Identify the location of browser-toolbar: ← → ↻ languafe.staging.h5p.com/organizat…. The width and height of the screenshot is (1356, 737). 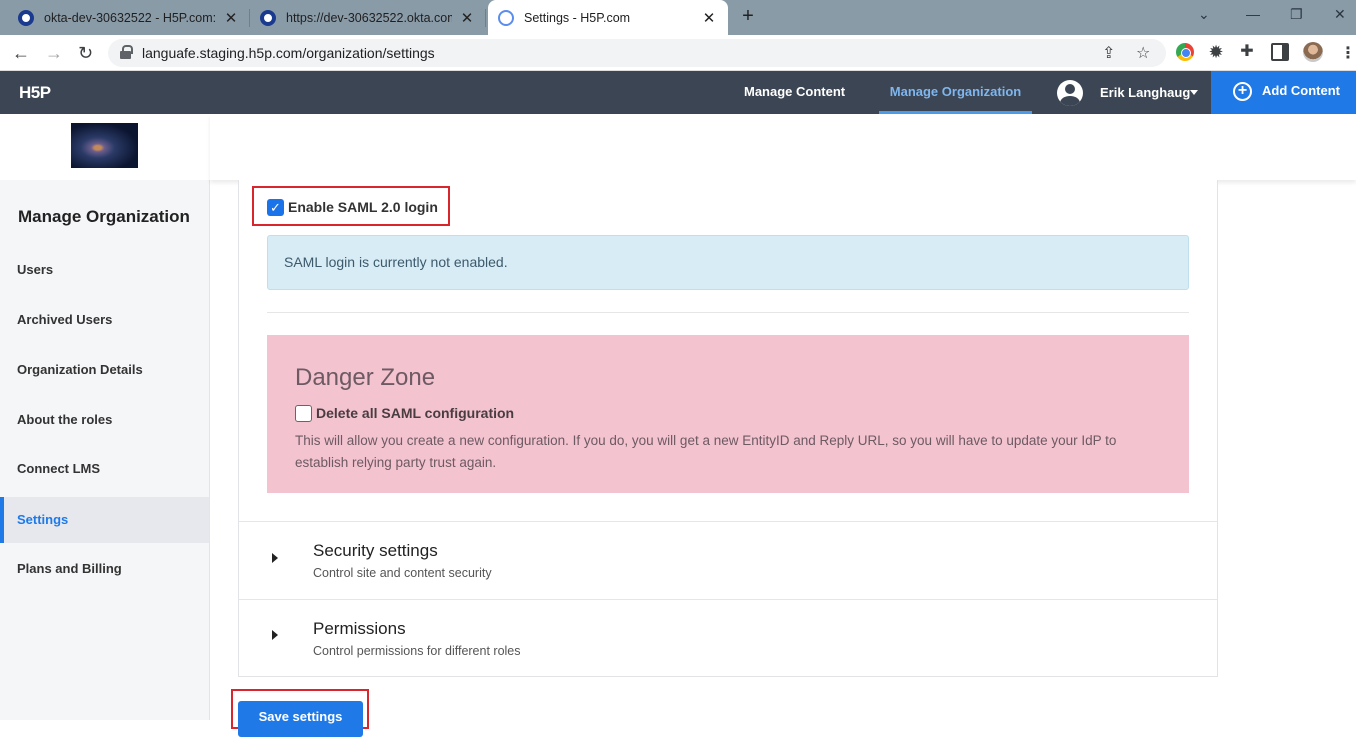
(678, 53).